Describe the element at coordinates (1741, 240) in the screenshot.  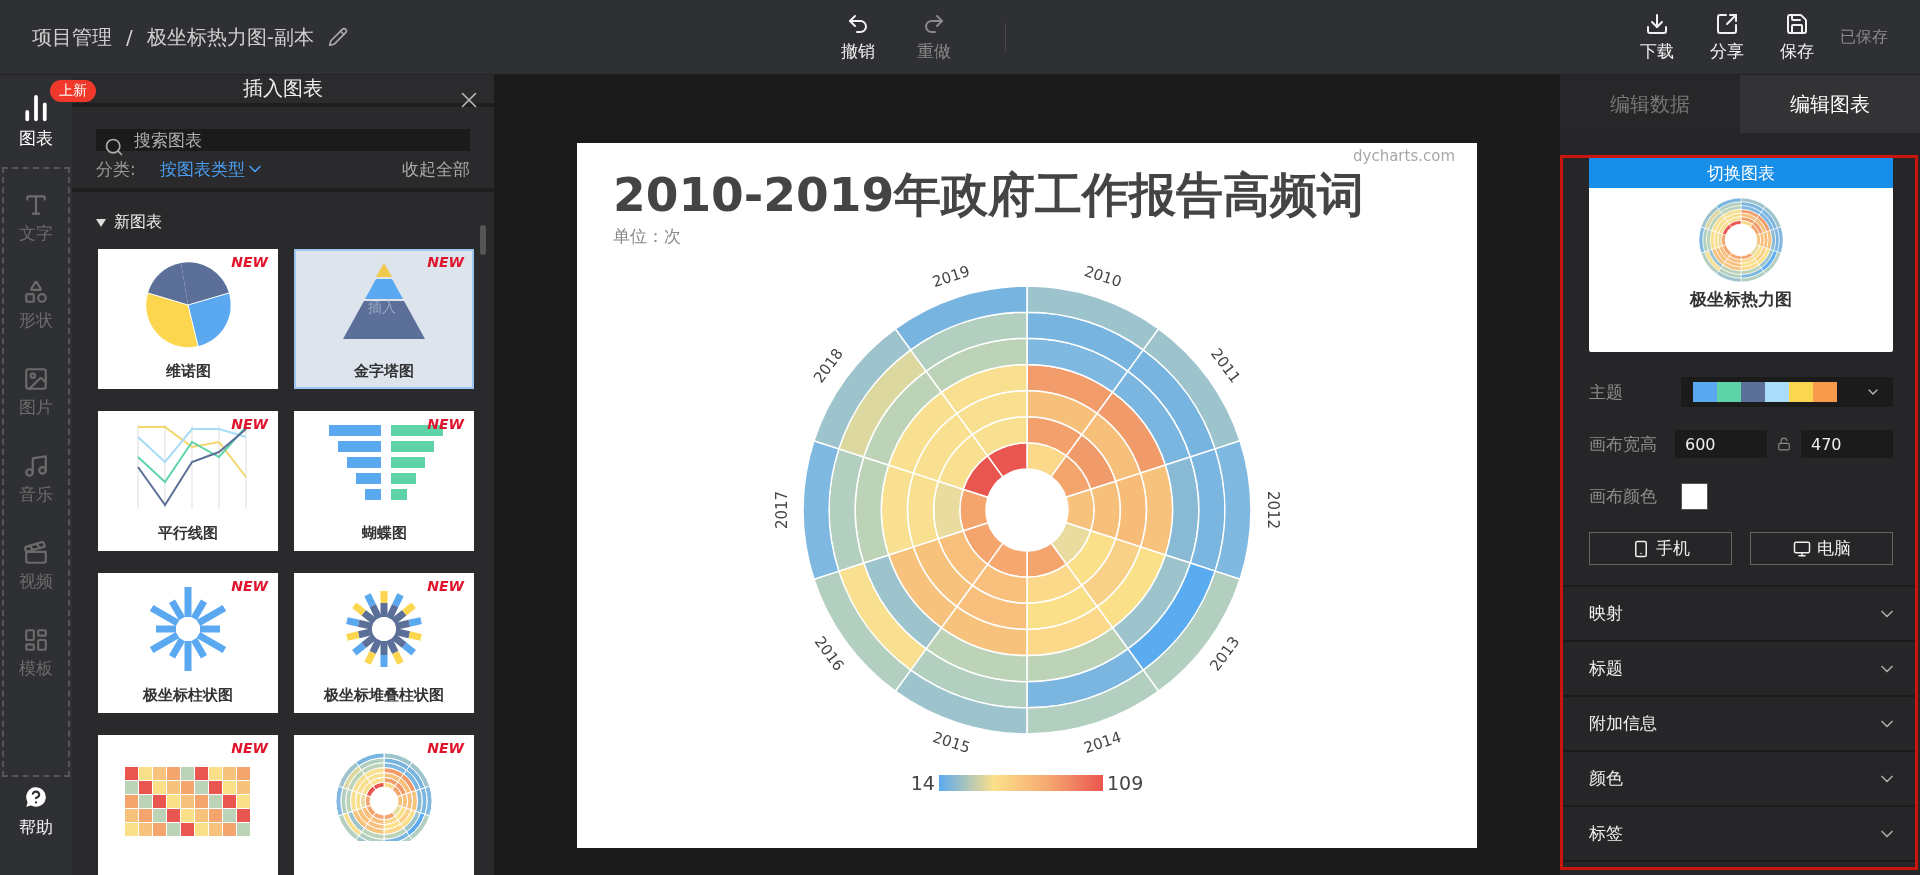
I see `polar-heatmap-icon` at that location.